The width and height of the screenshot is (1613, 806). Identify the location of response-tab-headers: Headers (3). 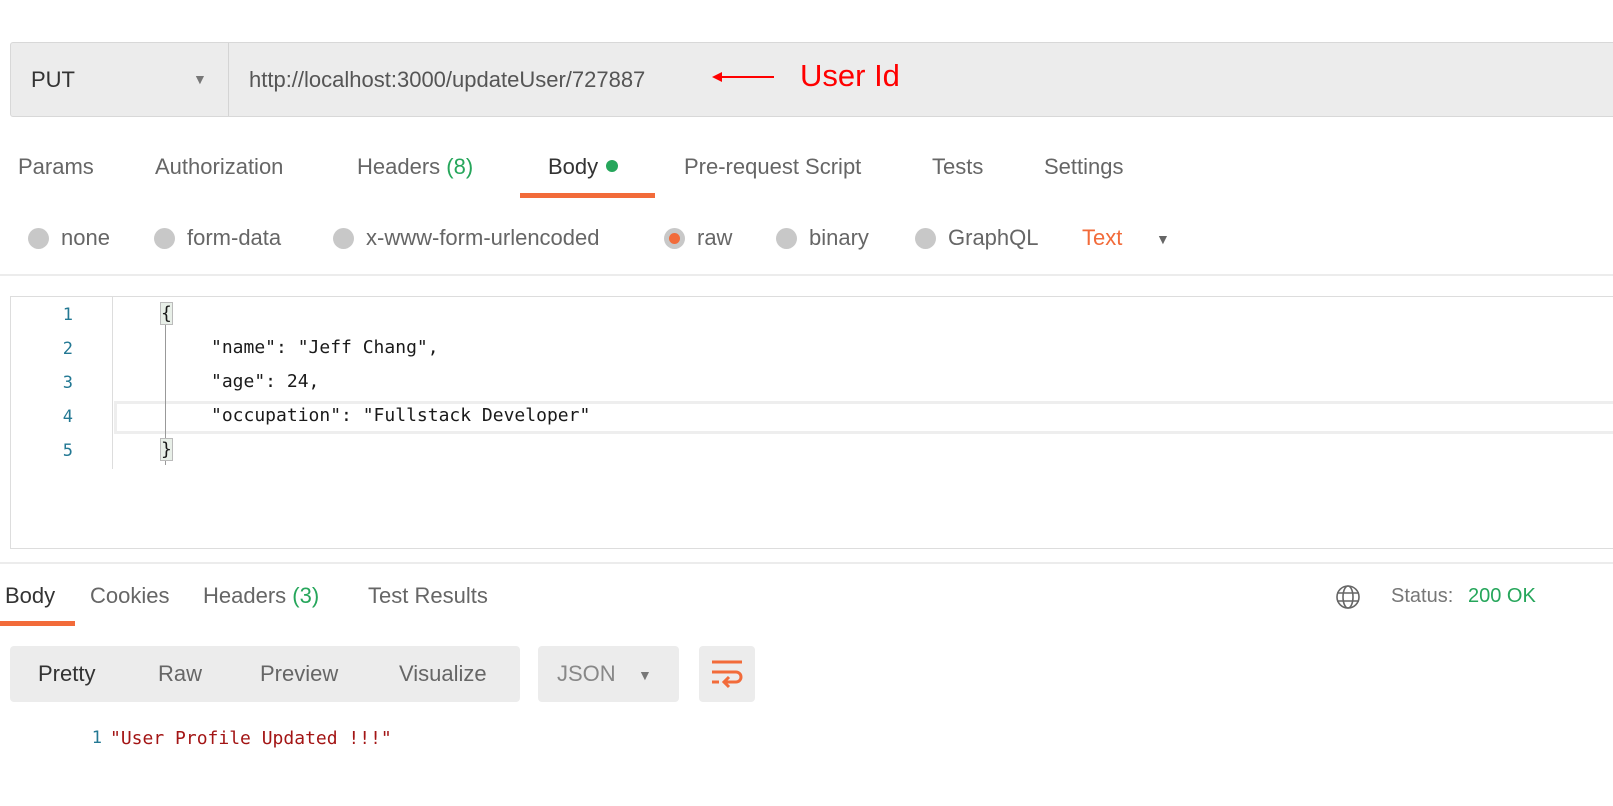
(261, 596).